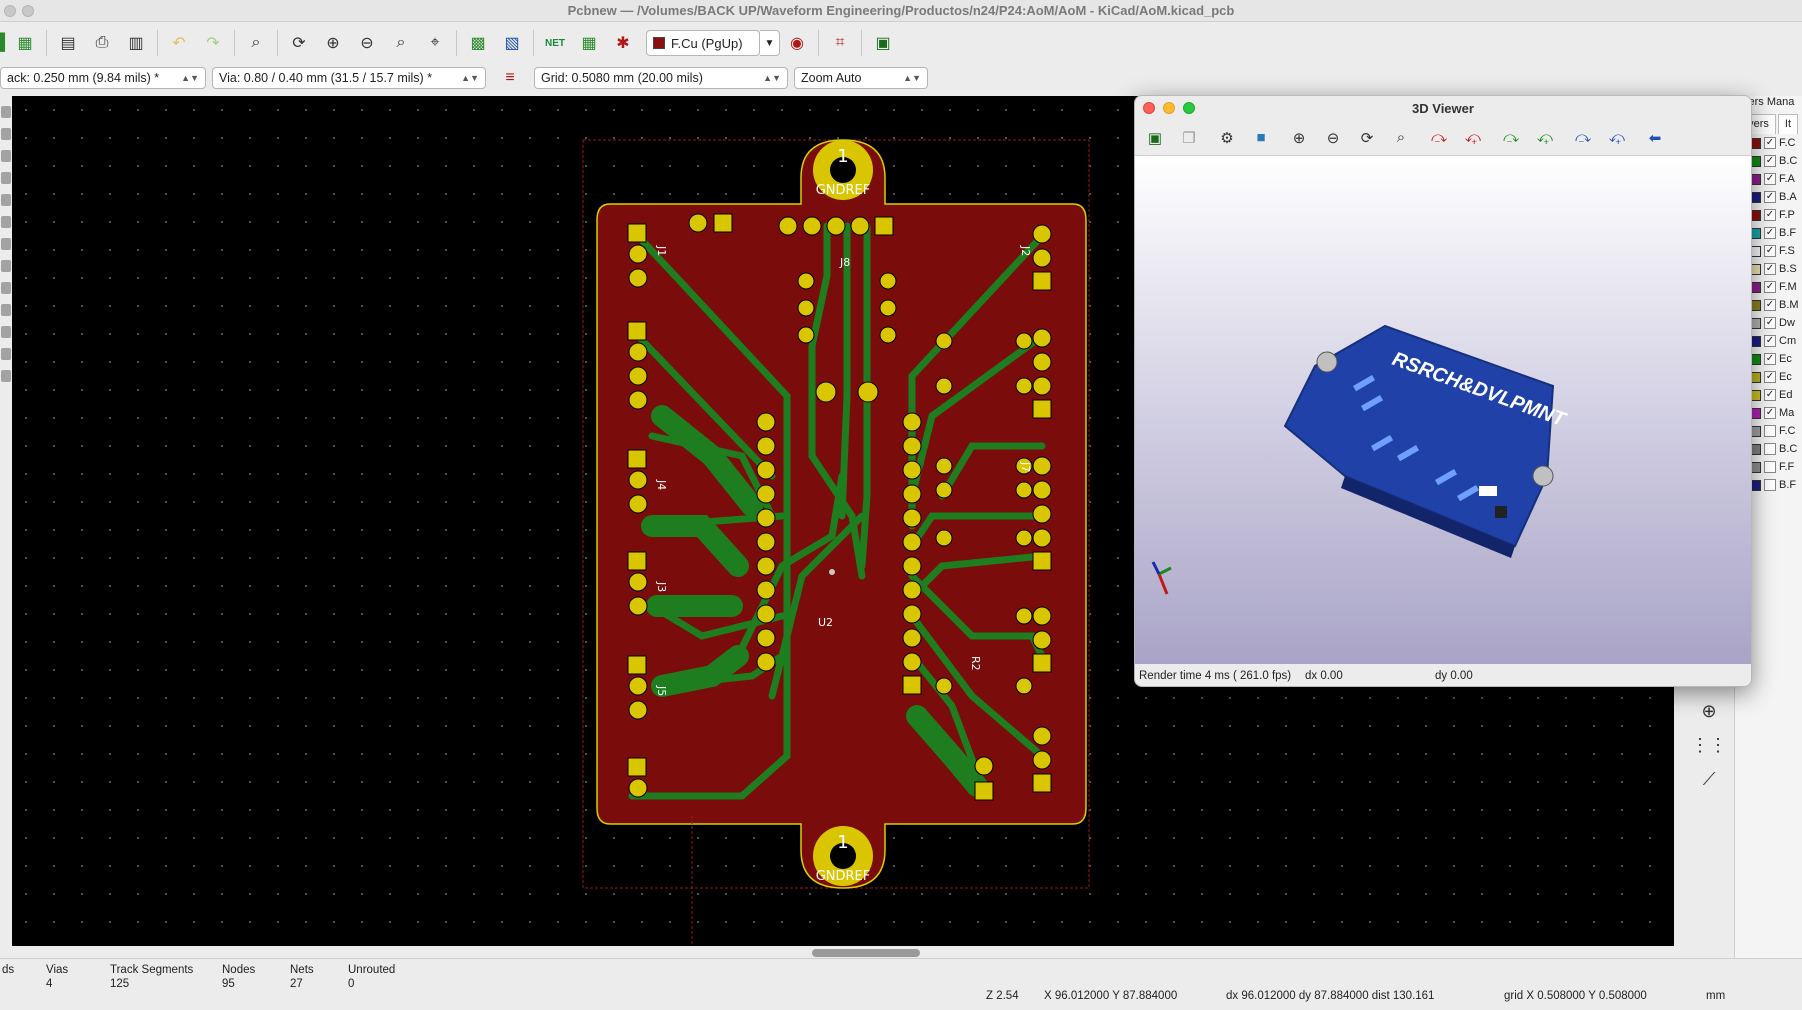 This screenshot has width=1802, height=1010. What do you see at coordinates (510, 78) in the screenshot?
I see `auto-track-width-icon: ≡` at bounding box center [510, 78].